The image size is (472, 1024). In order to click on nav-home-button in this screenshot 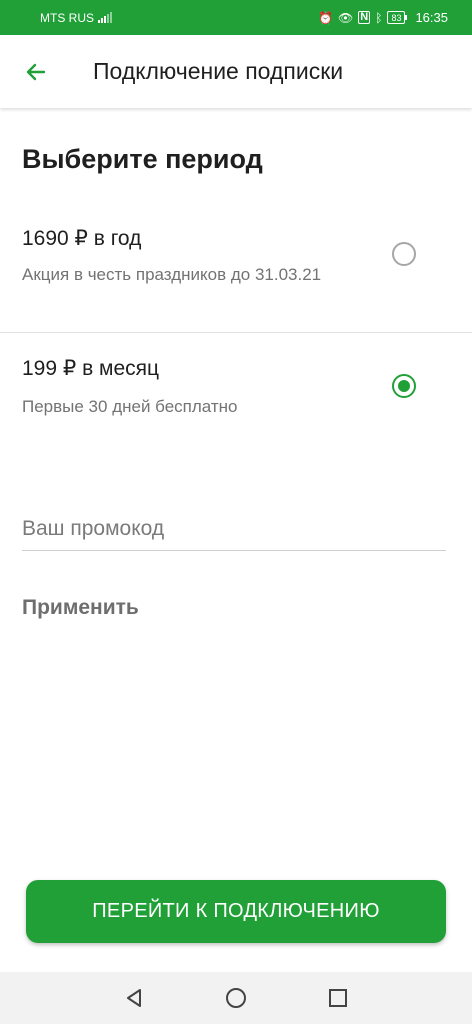, I will do `click(236, 998)`.